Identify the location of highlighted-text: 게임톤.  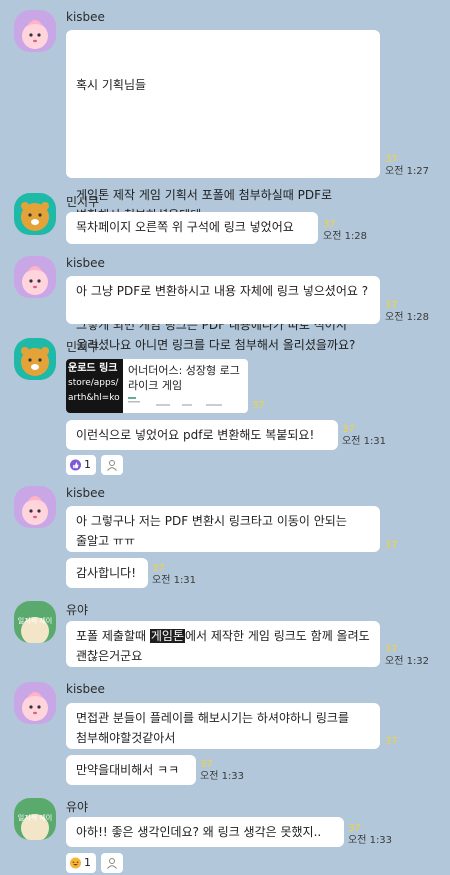
(167, 636).